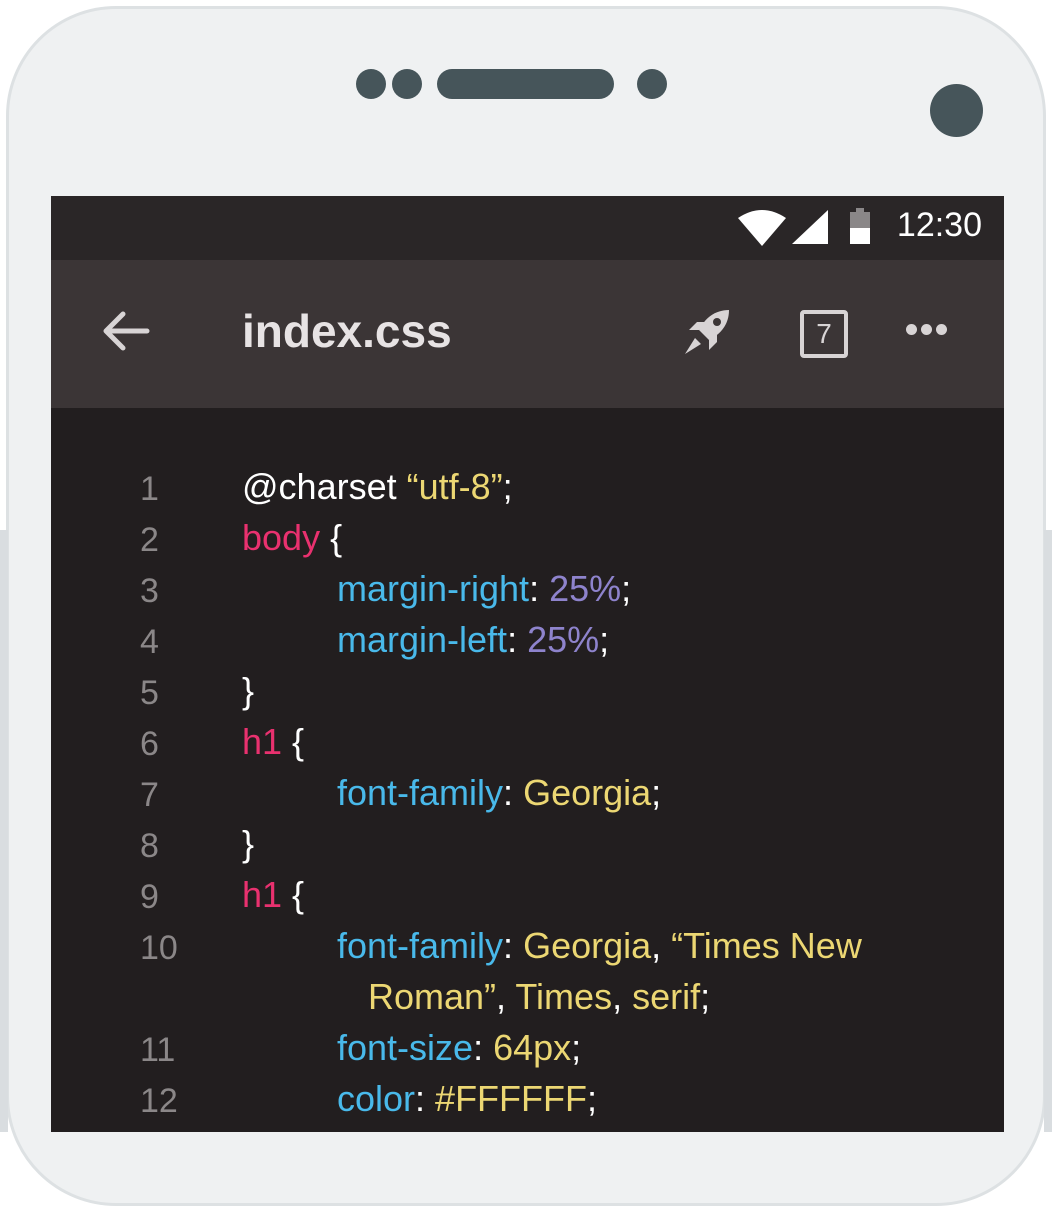 This screenshot has width=1052, height=1206. Describe the element at coordinates (652, 84) in the screenshot. I see `proximity-sensor` at that location.